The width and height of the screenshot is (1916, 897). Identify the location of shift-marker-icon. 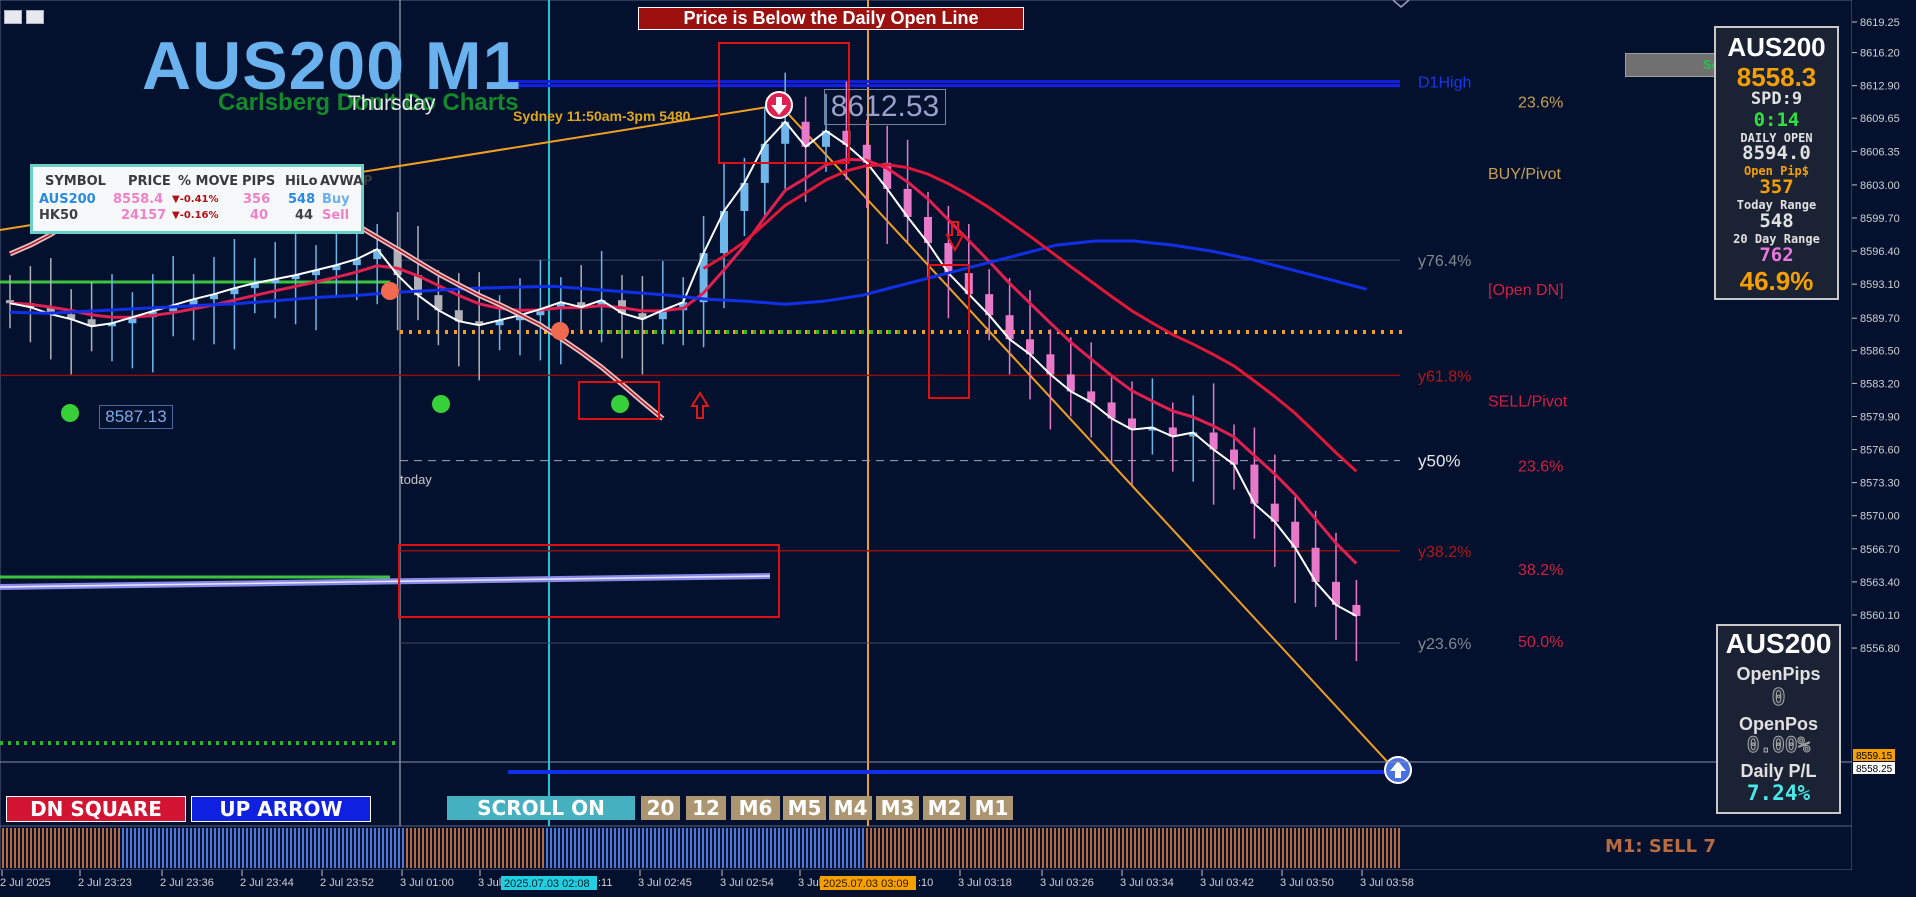
(1401, 4).